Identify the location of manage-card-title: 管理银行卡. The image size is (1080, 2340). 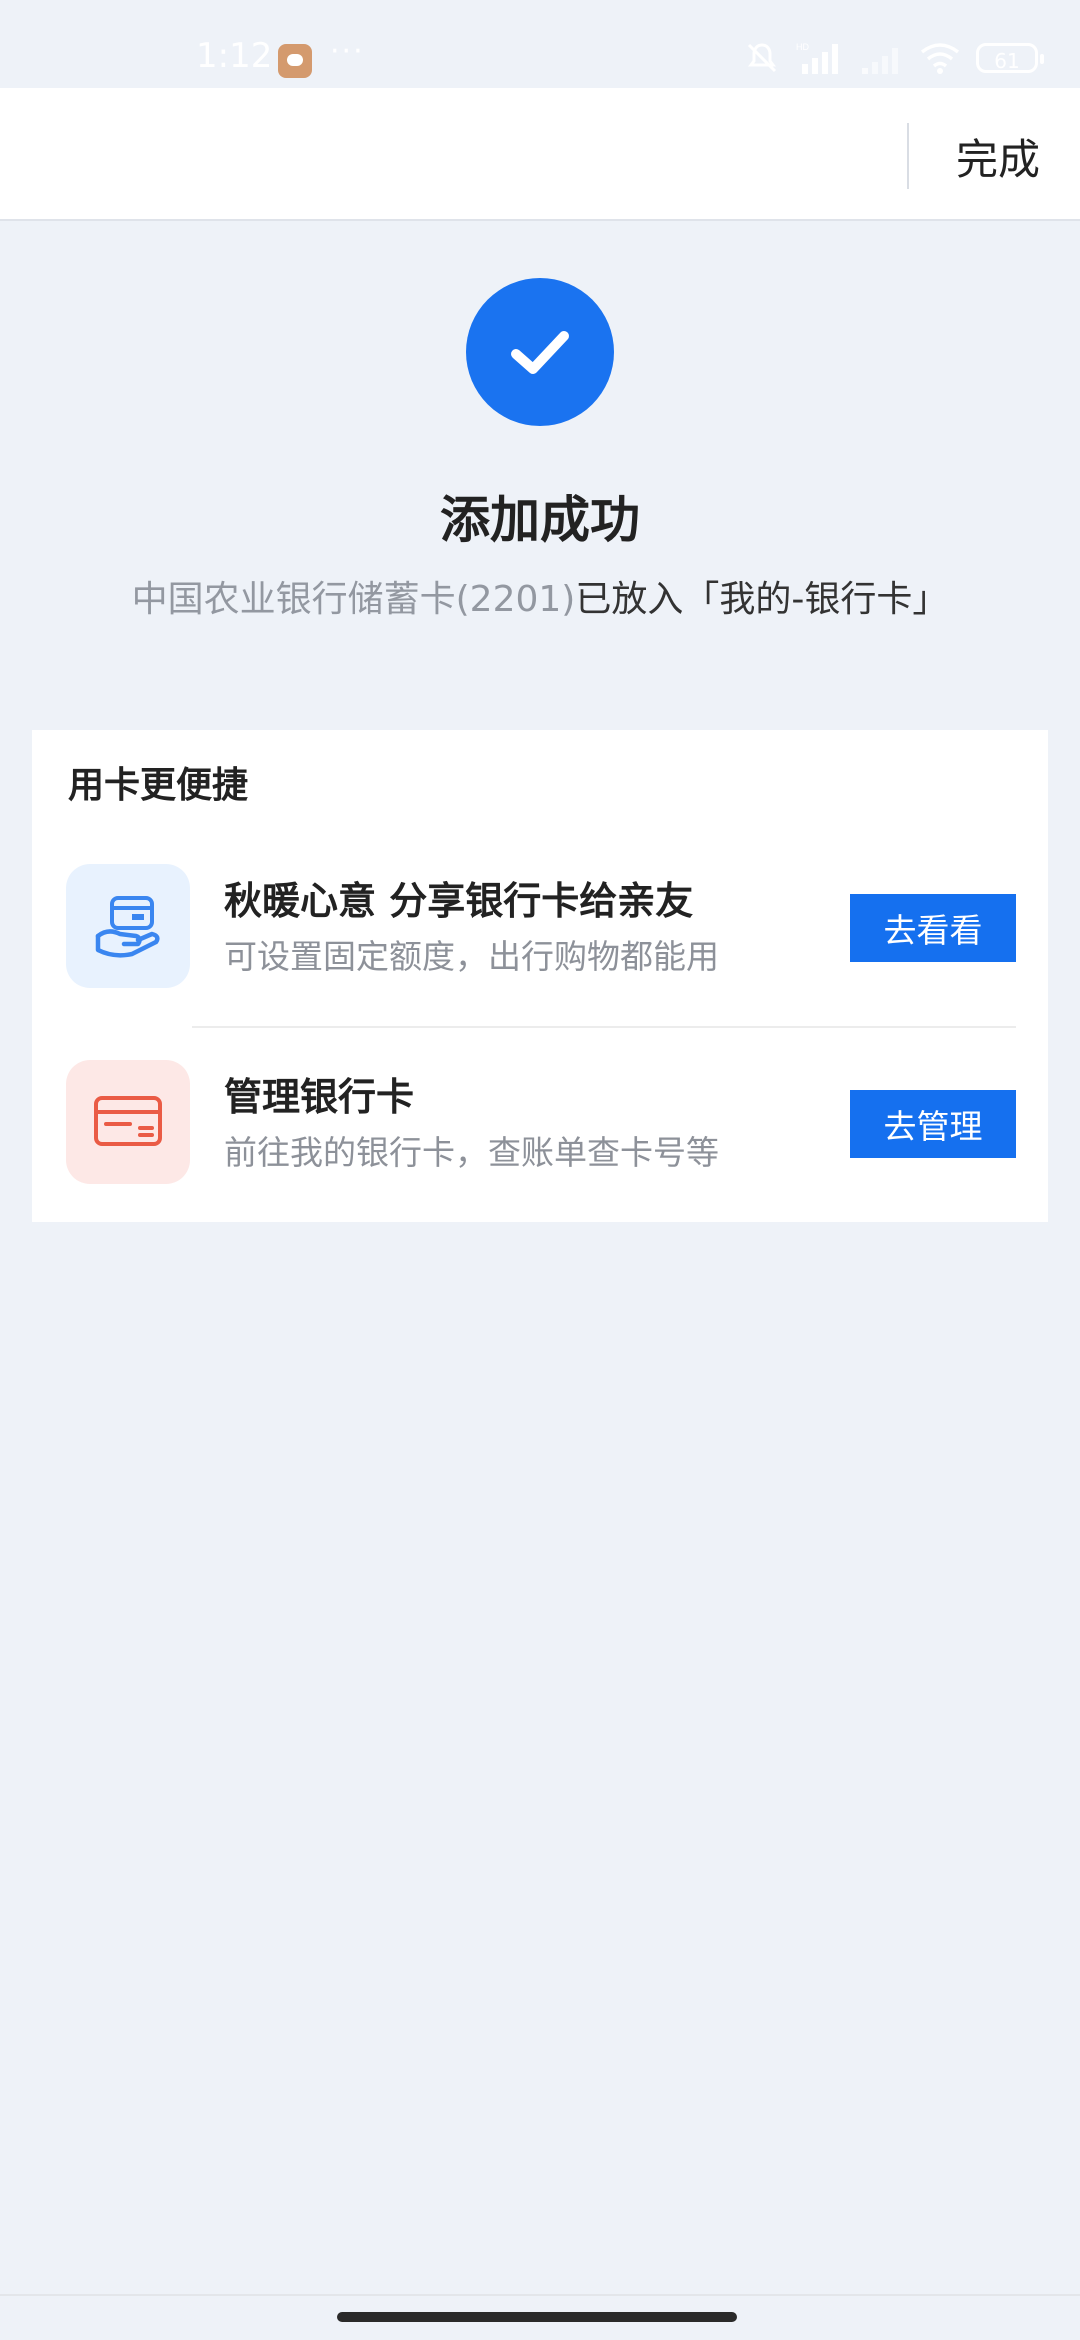
(319, 1097).